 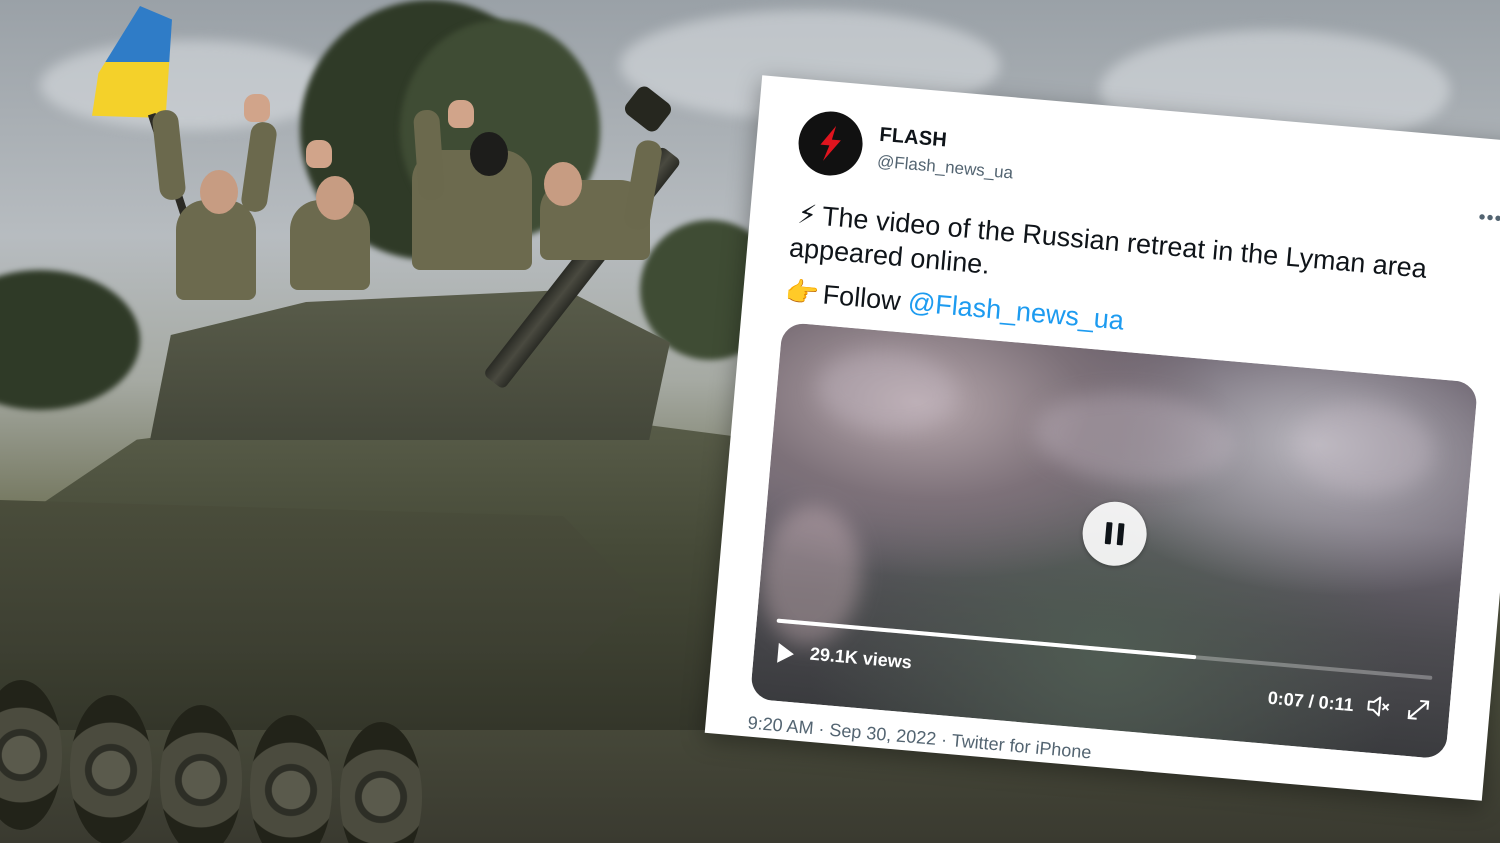 What do you see at coordinates (320, 580) in the screenshot?
I see `vehicle-front-armor` at bounding box center [320, 580].